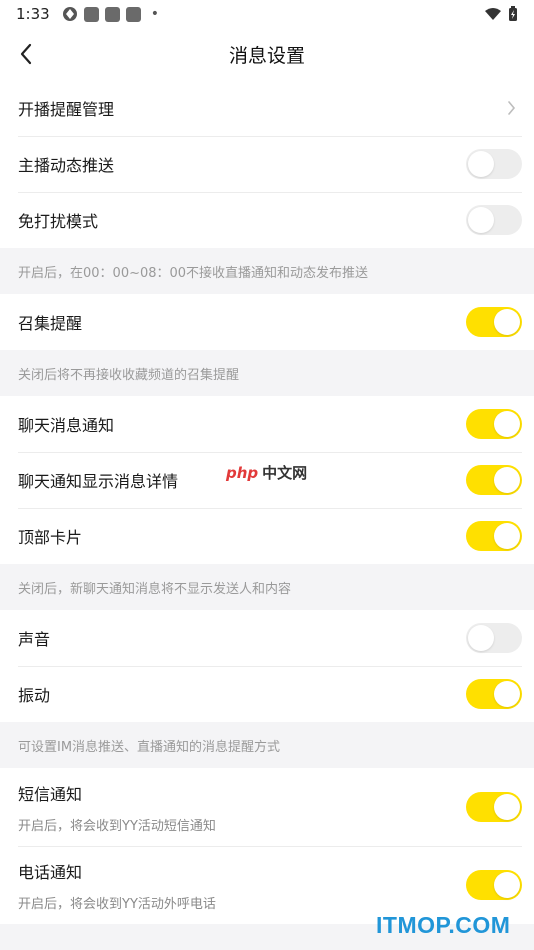  I want to click on top-card-row: 顶部卡片, so click(267, 536).